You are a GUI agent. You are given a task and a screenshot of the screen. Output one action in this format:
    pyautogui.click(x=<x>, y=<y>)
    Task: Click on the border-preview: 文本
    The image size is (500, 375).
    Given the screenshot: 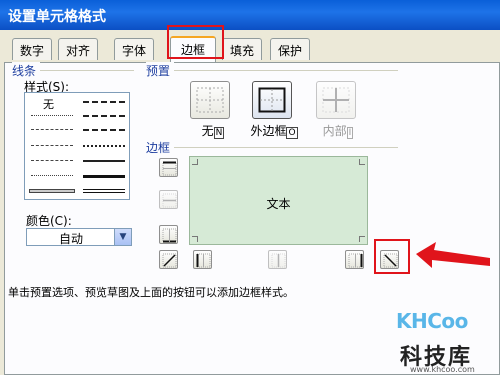 What is the action you would take?
    pyautogui.click(x=278, y=200)
    